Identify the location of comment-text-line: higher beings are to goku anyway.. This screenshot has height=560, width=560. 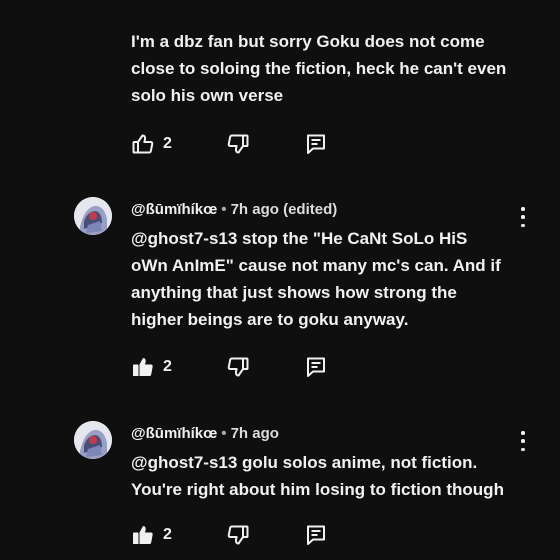
(270, 319).